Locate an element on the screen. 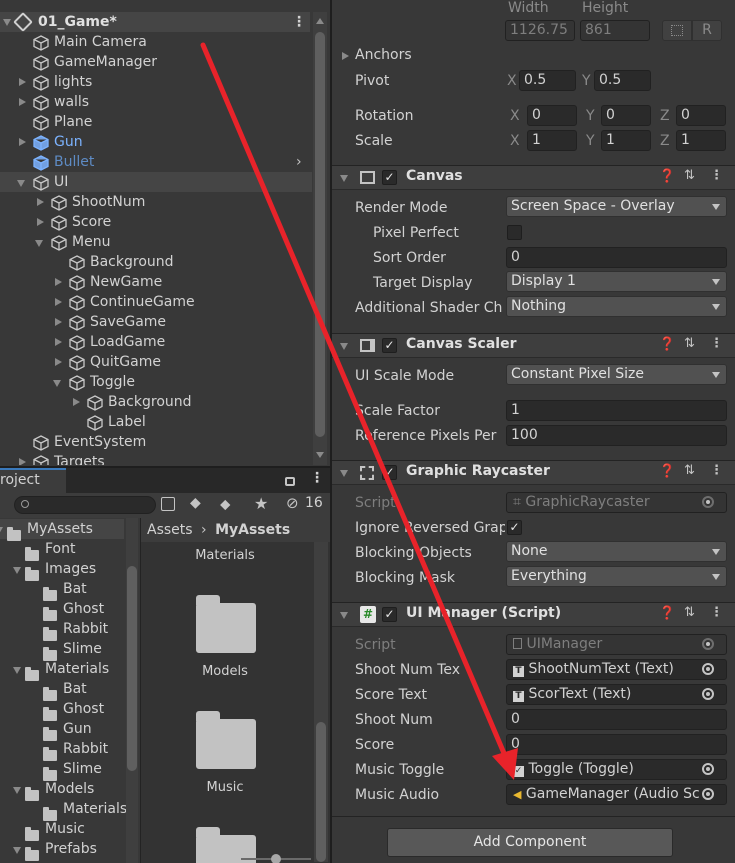  project-folder-item: Images is located at coordinates (62, 570).